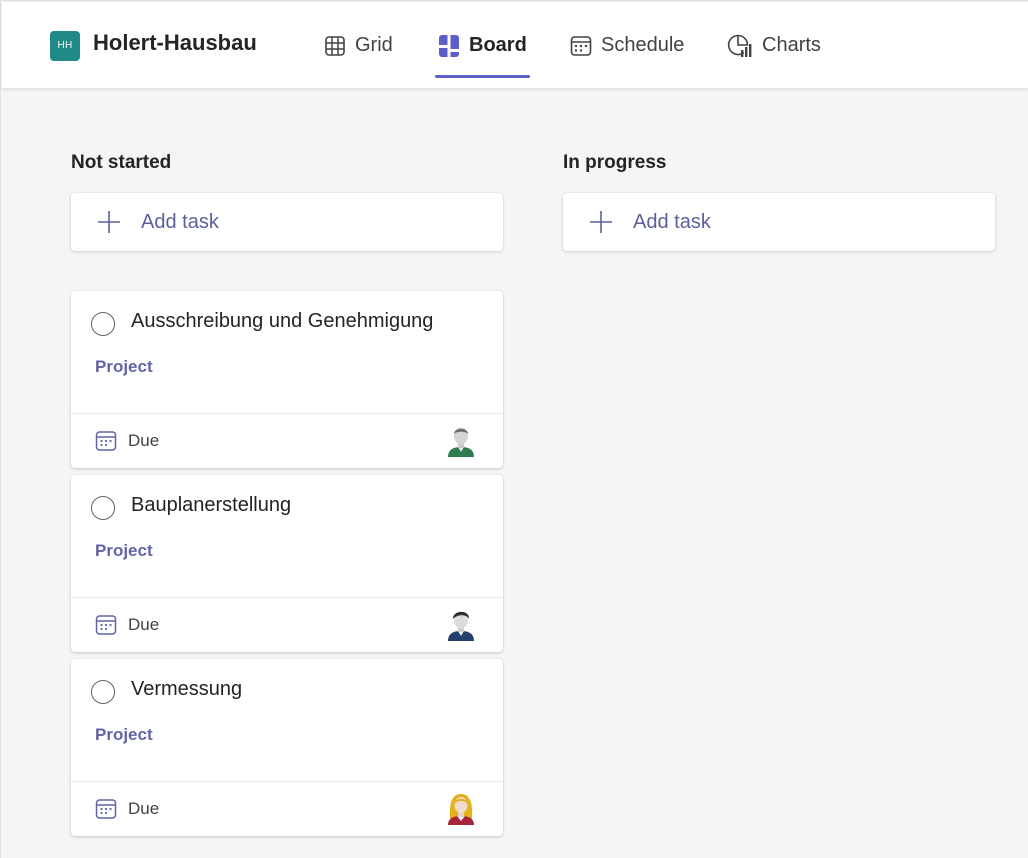 This screenshot has height=858, width=1028. I want to click on male-avatar-green-icon, so click(461, 441).